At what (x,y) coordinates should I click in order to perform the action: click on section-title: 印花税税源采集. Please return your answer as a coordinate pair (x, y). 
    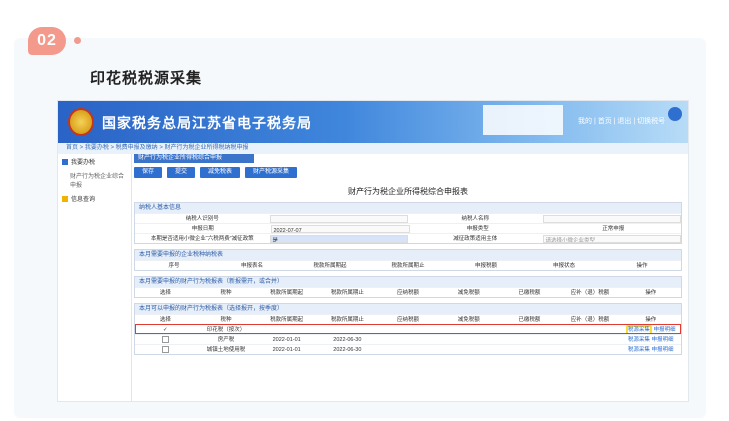
    Looking at the image, I should click on (146, 78).